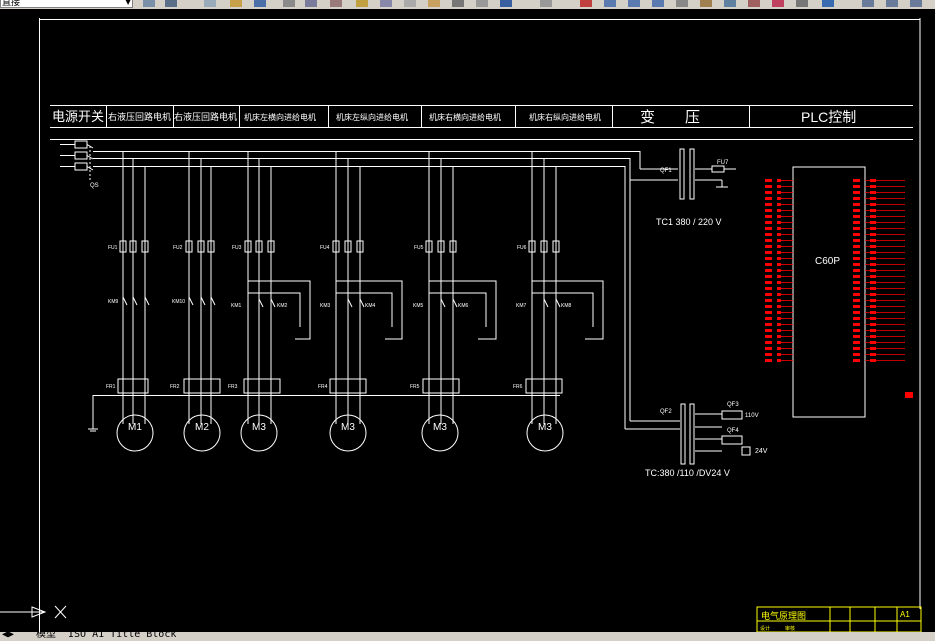 The height and width of the screenshot is (641, 935). What do you see at coordinates (178, 302) in the screenshot?
I see `km-label: KM10` at bounding box center [178, 302].